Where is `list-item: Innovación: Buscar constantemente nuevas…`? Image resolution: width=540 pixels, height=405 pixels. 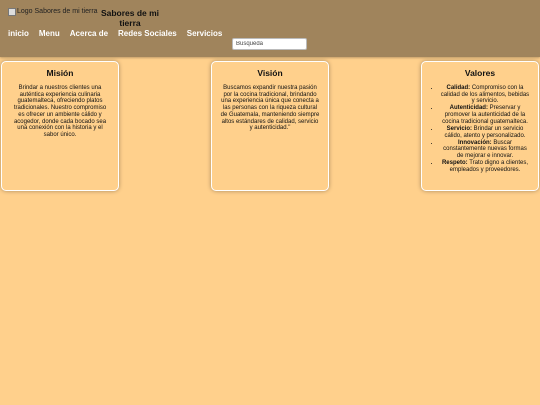 list-item: Innovación: Buscar constantemente nuevas… is located at coordinates (485, 150).